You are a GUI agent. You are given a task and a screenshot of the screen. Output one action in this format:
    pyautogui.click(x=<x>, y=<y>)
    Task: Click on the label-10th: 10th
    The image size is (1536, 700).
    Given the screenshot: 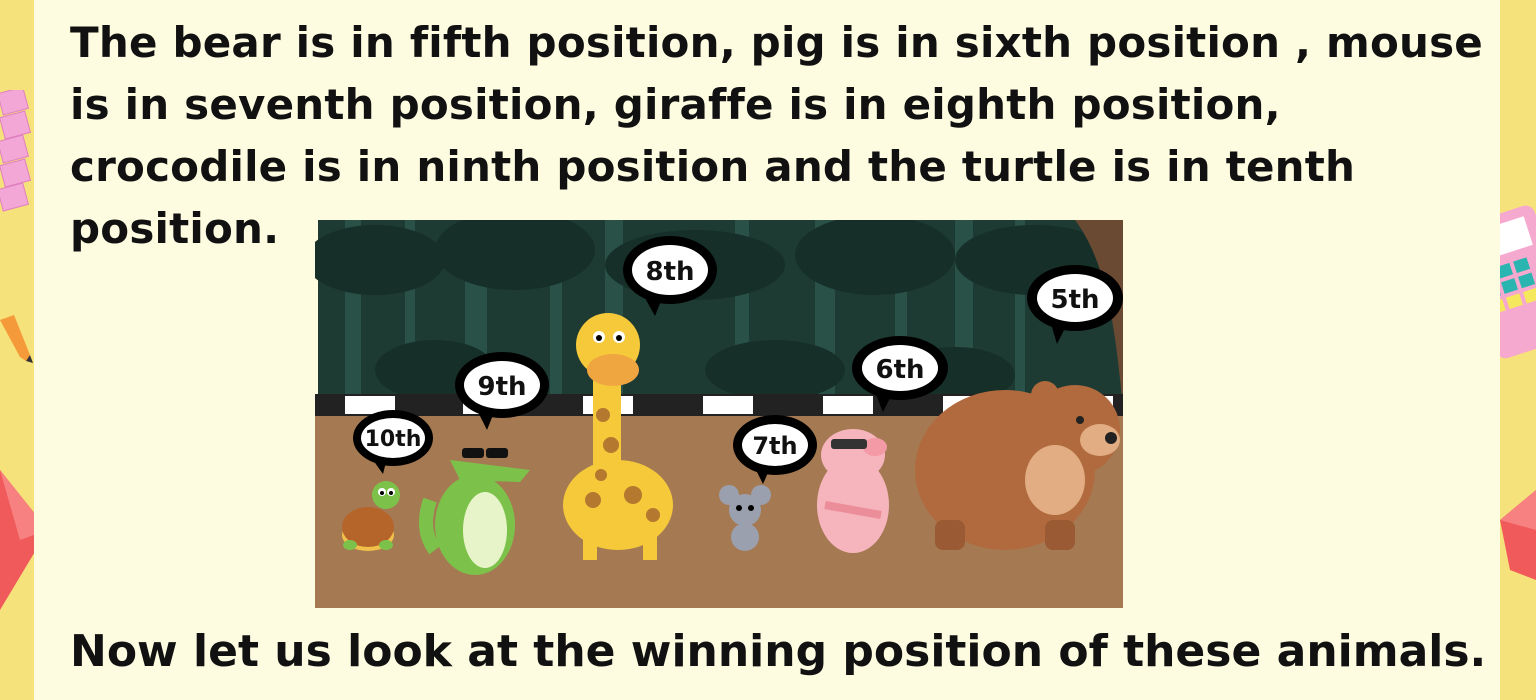 What is the action you would take?
    pyautogui.click(x=393, y=439)
    